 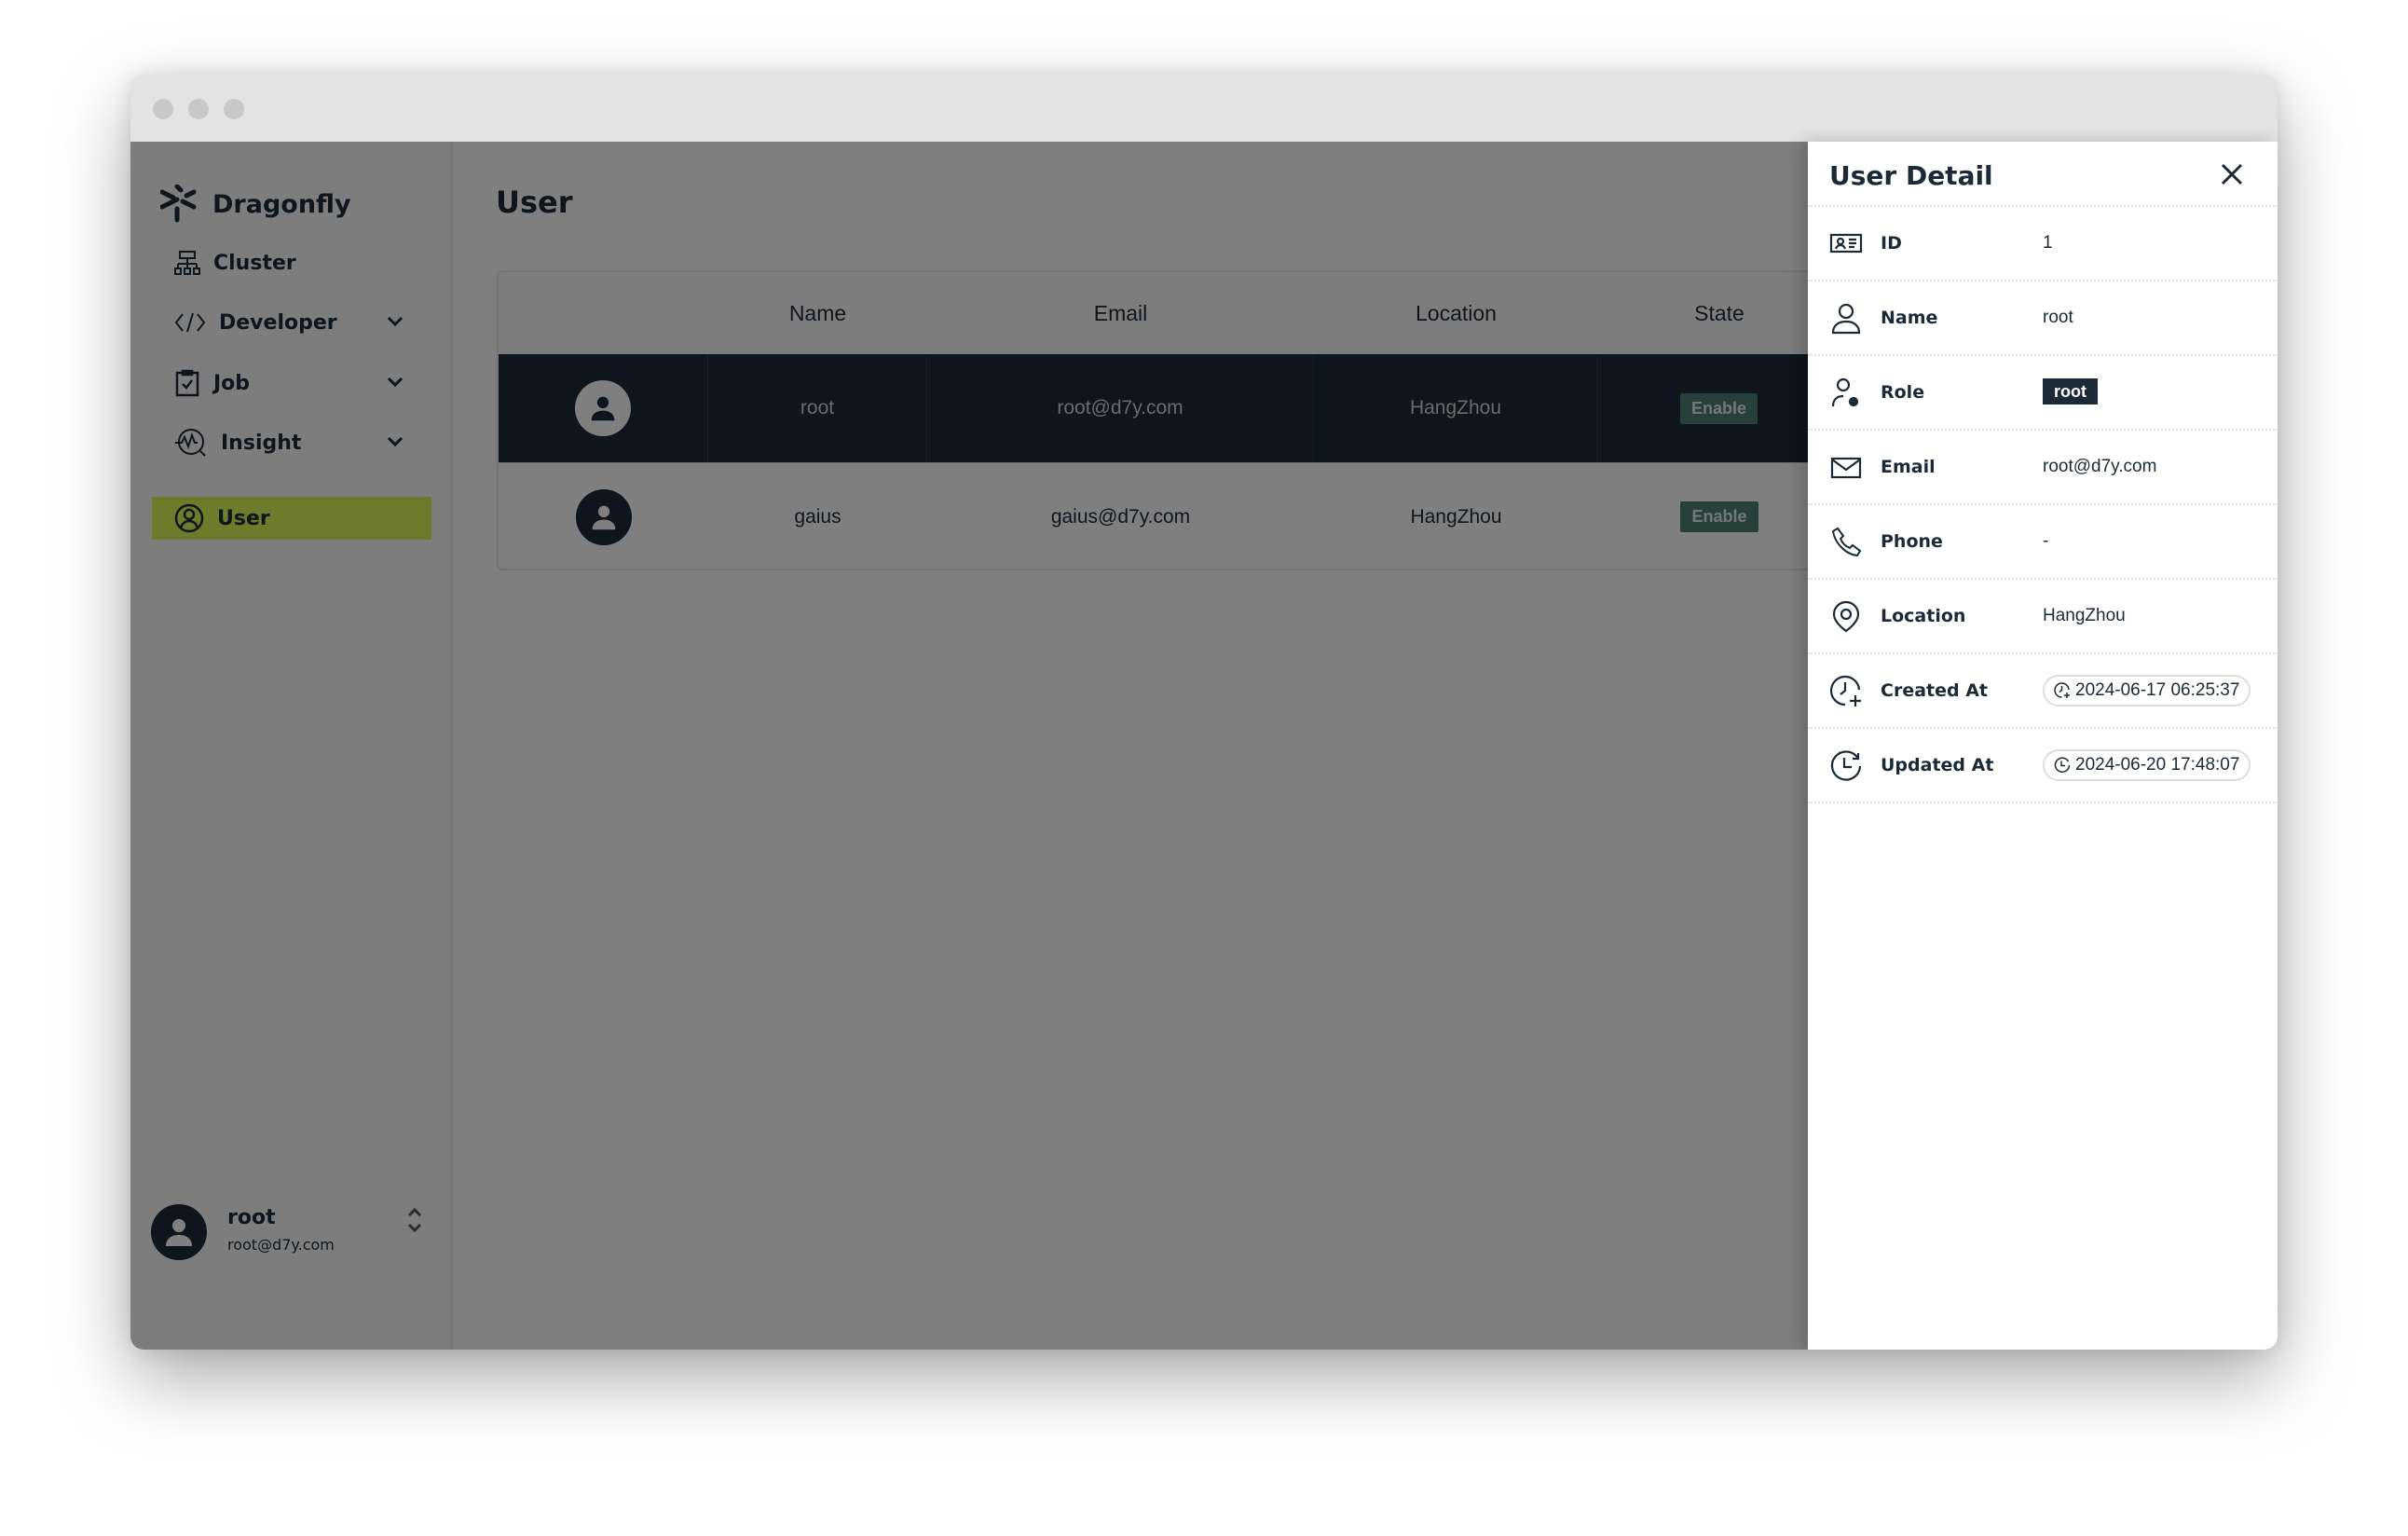 I want to click on location-pin-icon, so click(x=1846, y=616).